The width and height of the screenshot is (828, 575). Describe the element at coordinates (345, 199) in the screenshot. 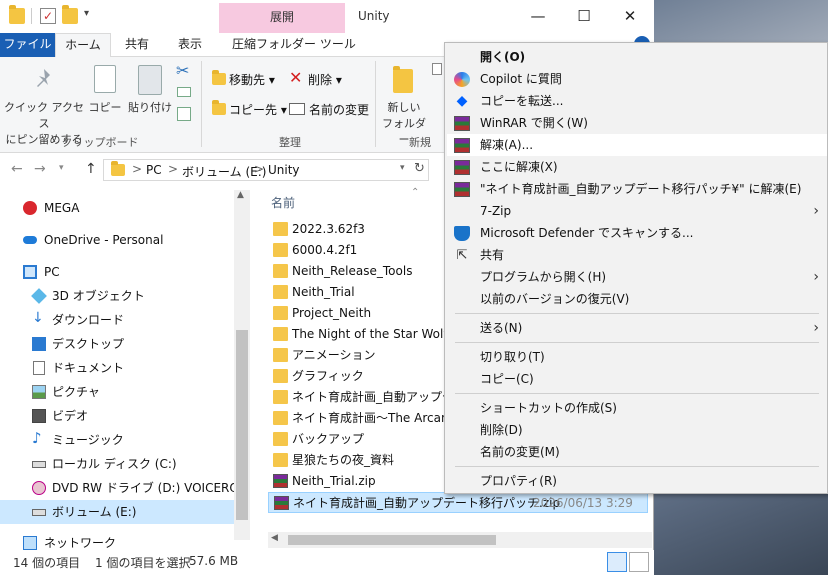

I see `column-header-name: 名前 ⌃` at that location.